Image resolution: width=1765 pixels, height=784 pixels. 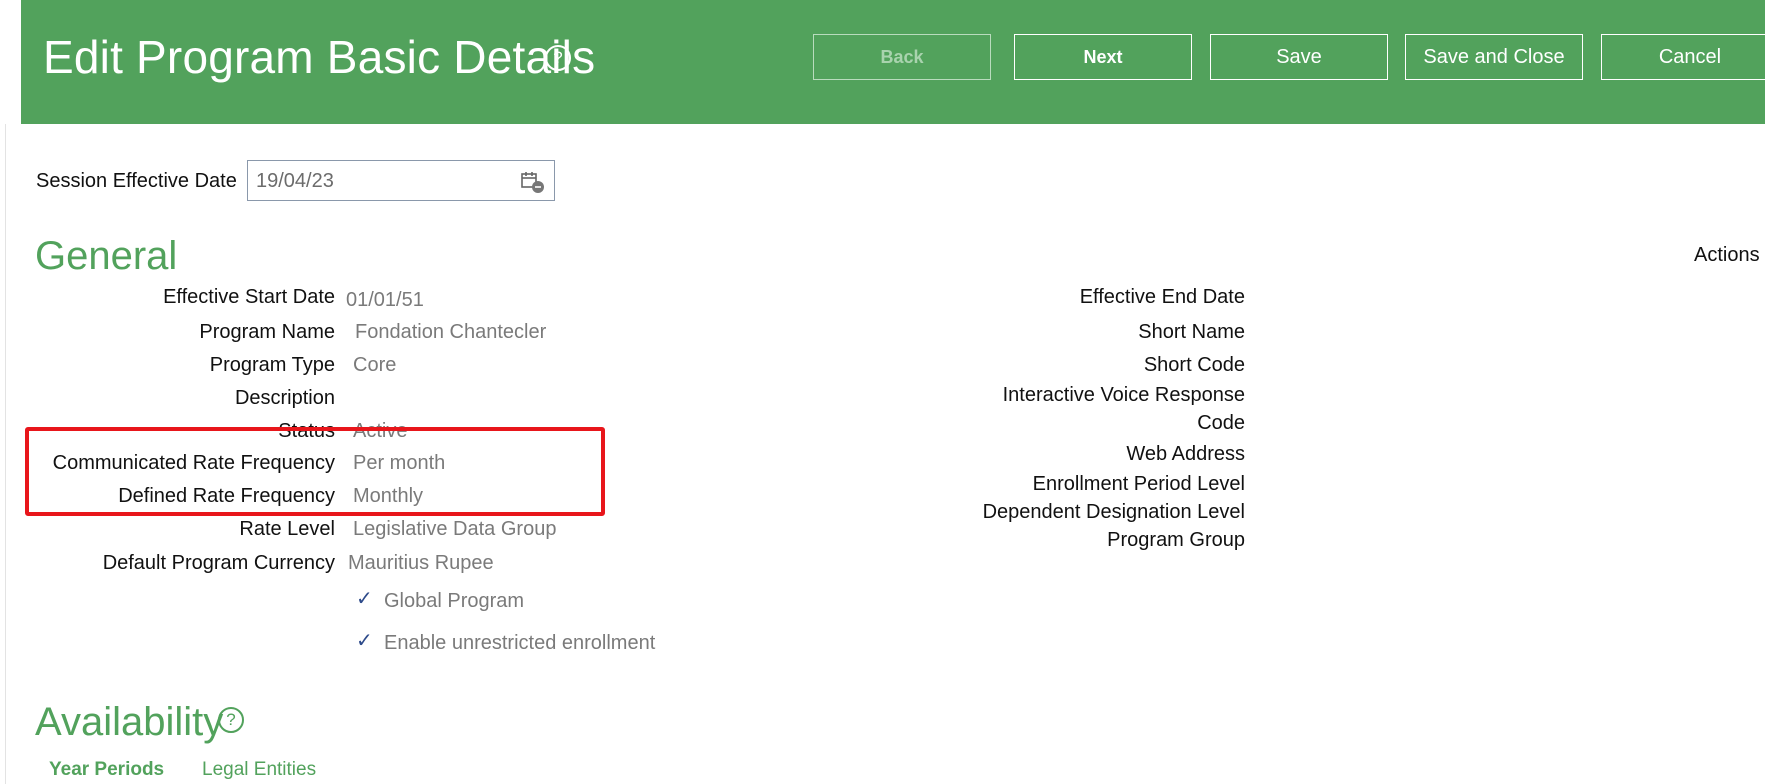 I want to click on session-effective-date-label: Session Effective Date, so click(x=136, y=181).